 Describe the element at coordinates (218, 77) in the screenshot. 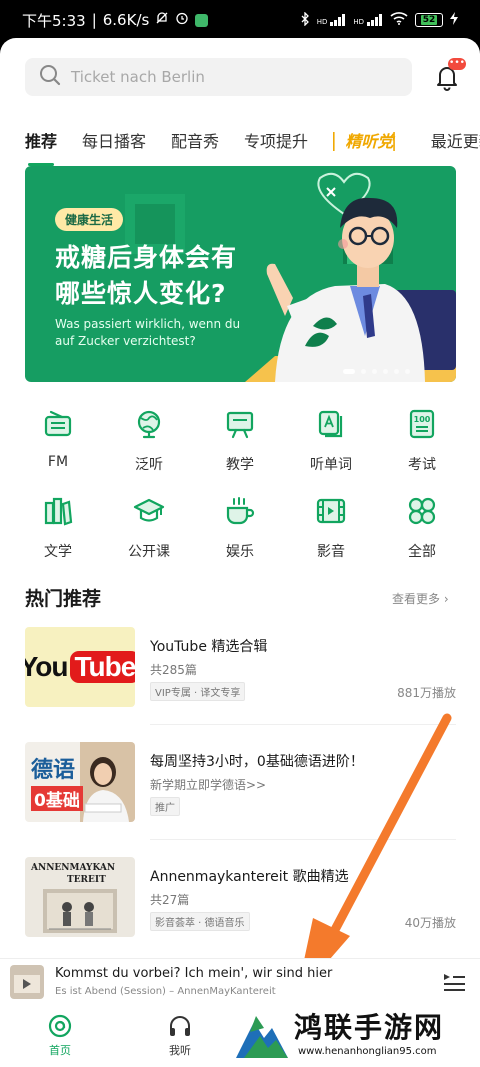

I see `search-bar: Ticket nach Berlin` at that location.